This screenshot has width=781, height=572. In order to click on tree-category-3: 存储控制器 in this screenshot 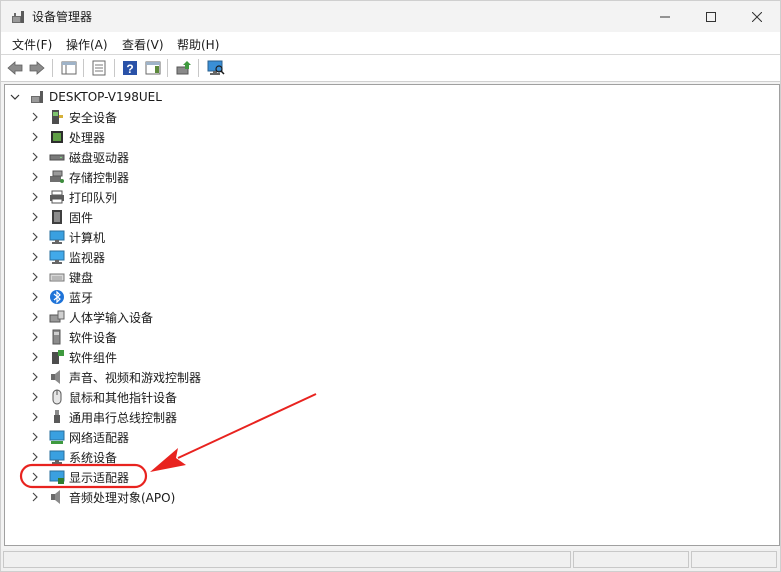, I will do `click(79, 177)`.